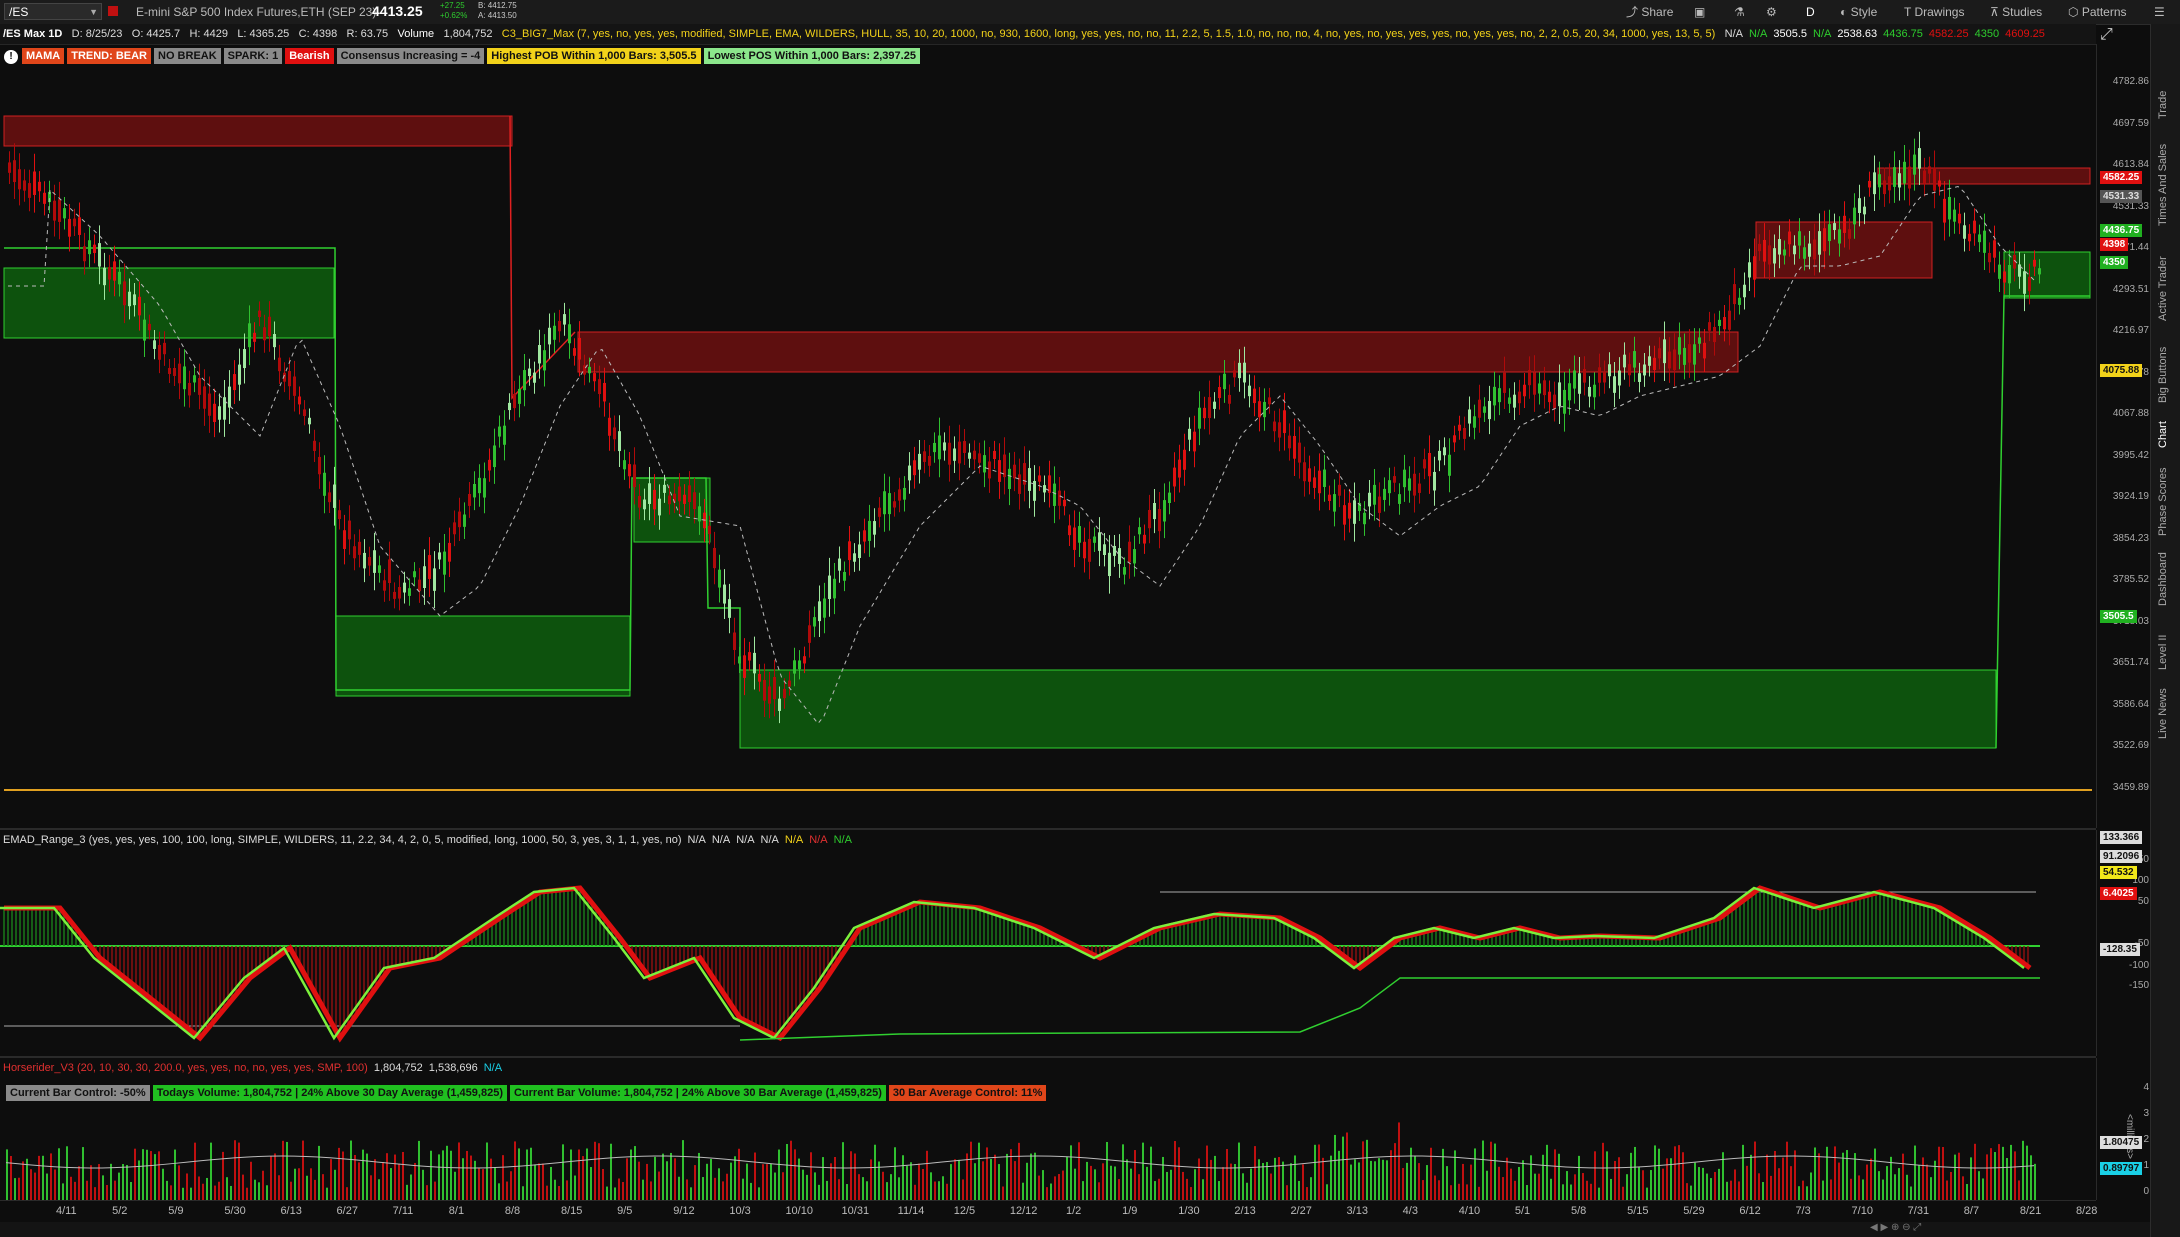 This screenshot has width=2180, height=1237. What do you see at coordinates (2047, 275) in the screenshot?
I see `supply-demand-zone` at bounding box center [2047, 275].